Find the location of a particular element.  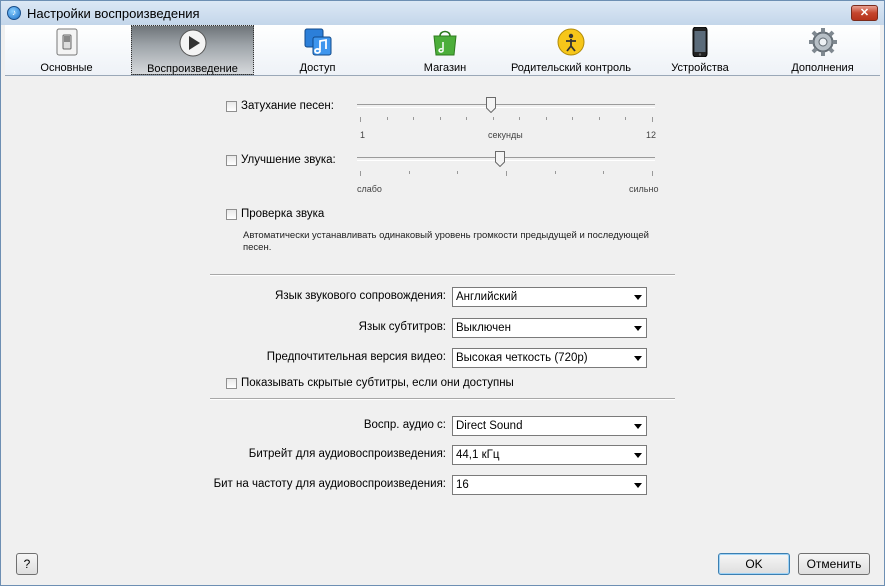

video-version-value: Высокая четкость (720p) is located at coordinates (522, 358).